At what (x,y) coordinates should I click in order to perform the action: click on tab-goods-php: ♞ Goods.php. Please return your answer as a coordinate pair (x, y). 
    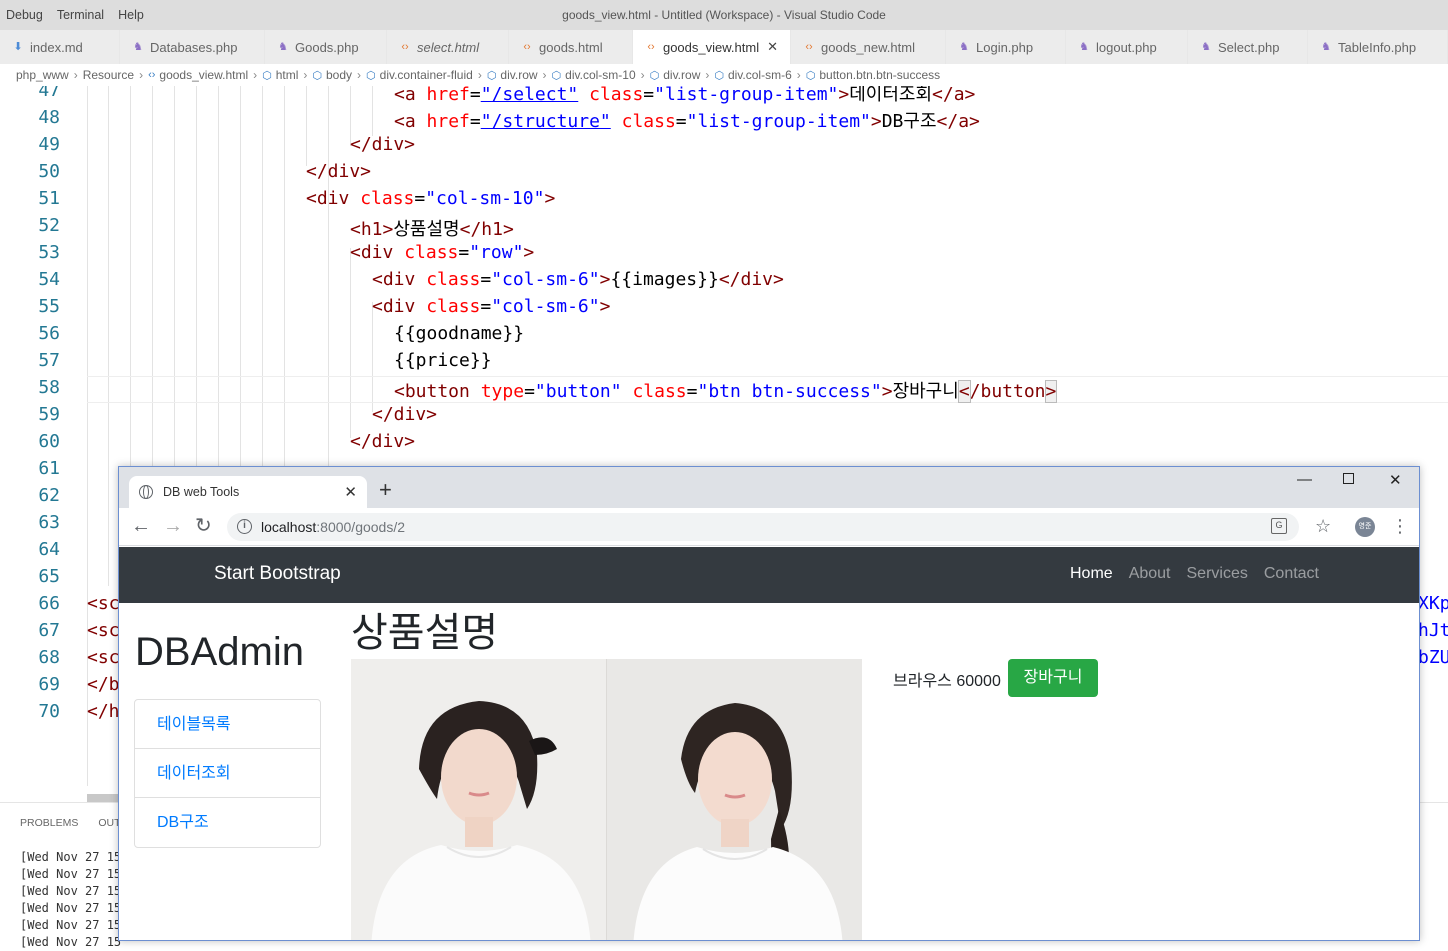
    Looking at the image, I should click on (326, 47).